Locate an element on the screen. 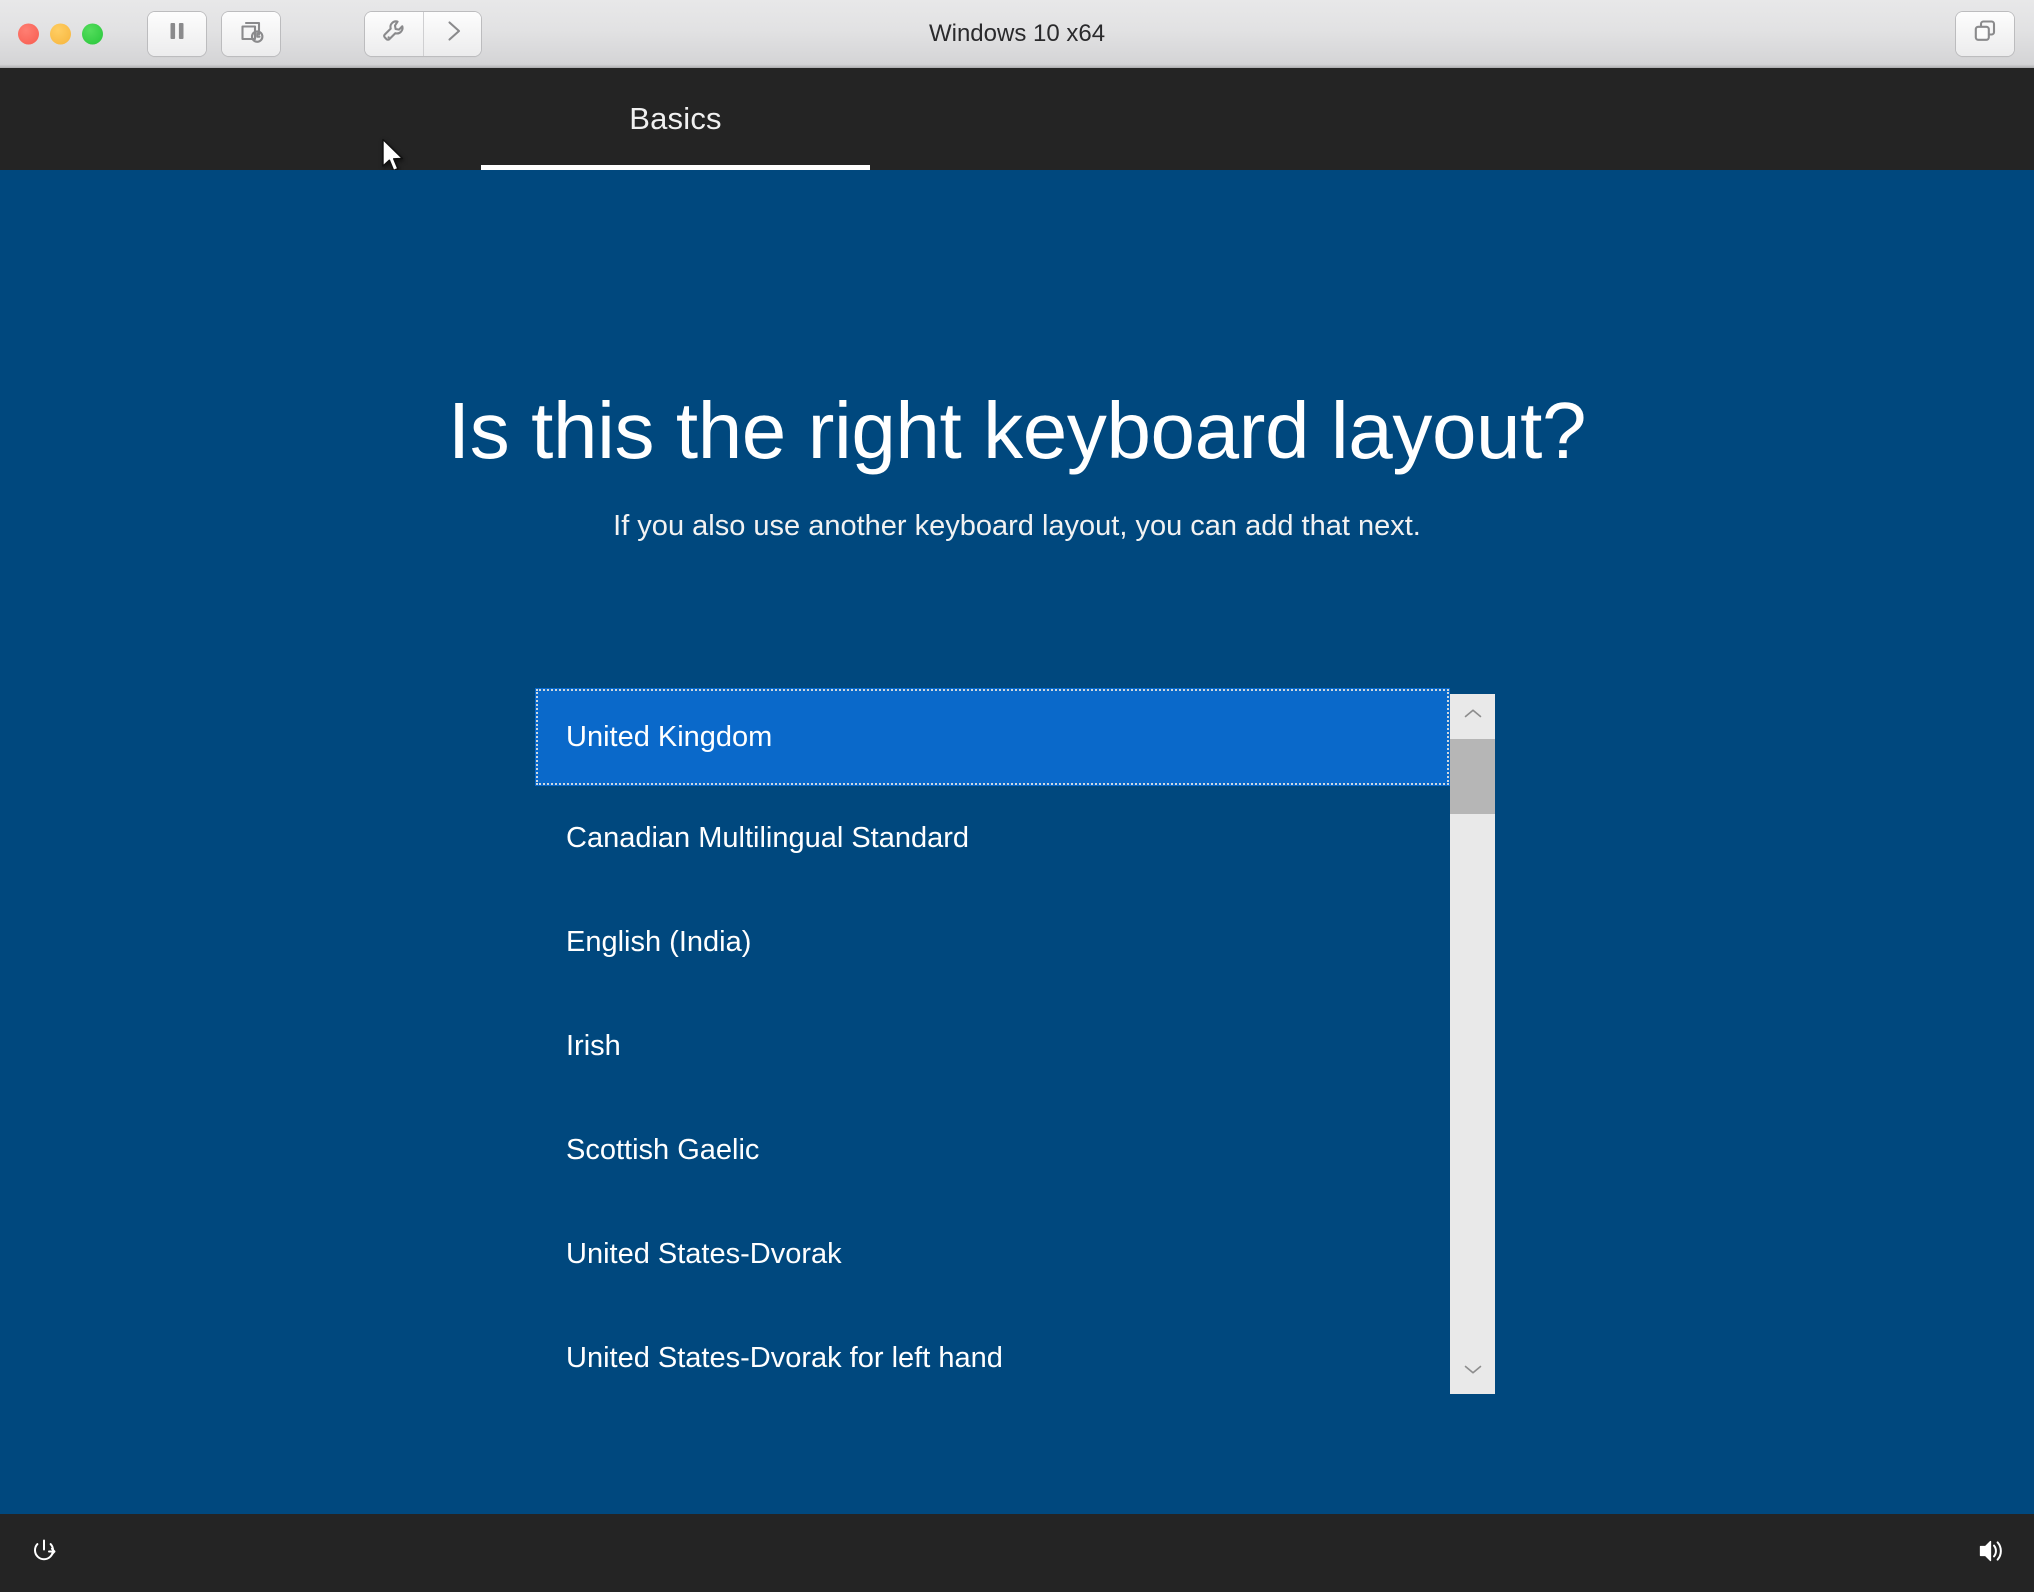 Image resolution: width=2034 pixels, height=1592 pixels. minimize-window-button is located at coordinates (60, 33).